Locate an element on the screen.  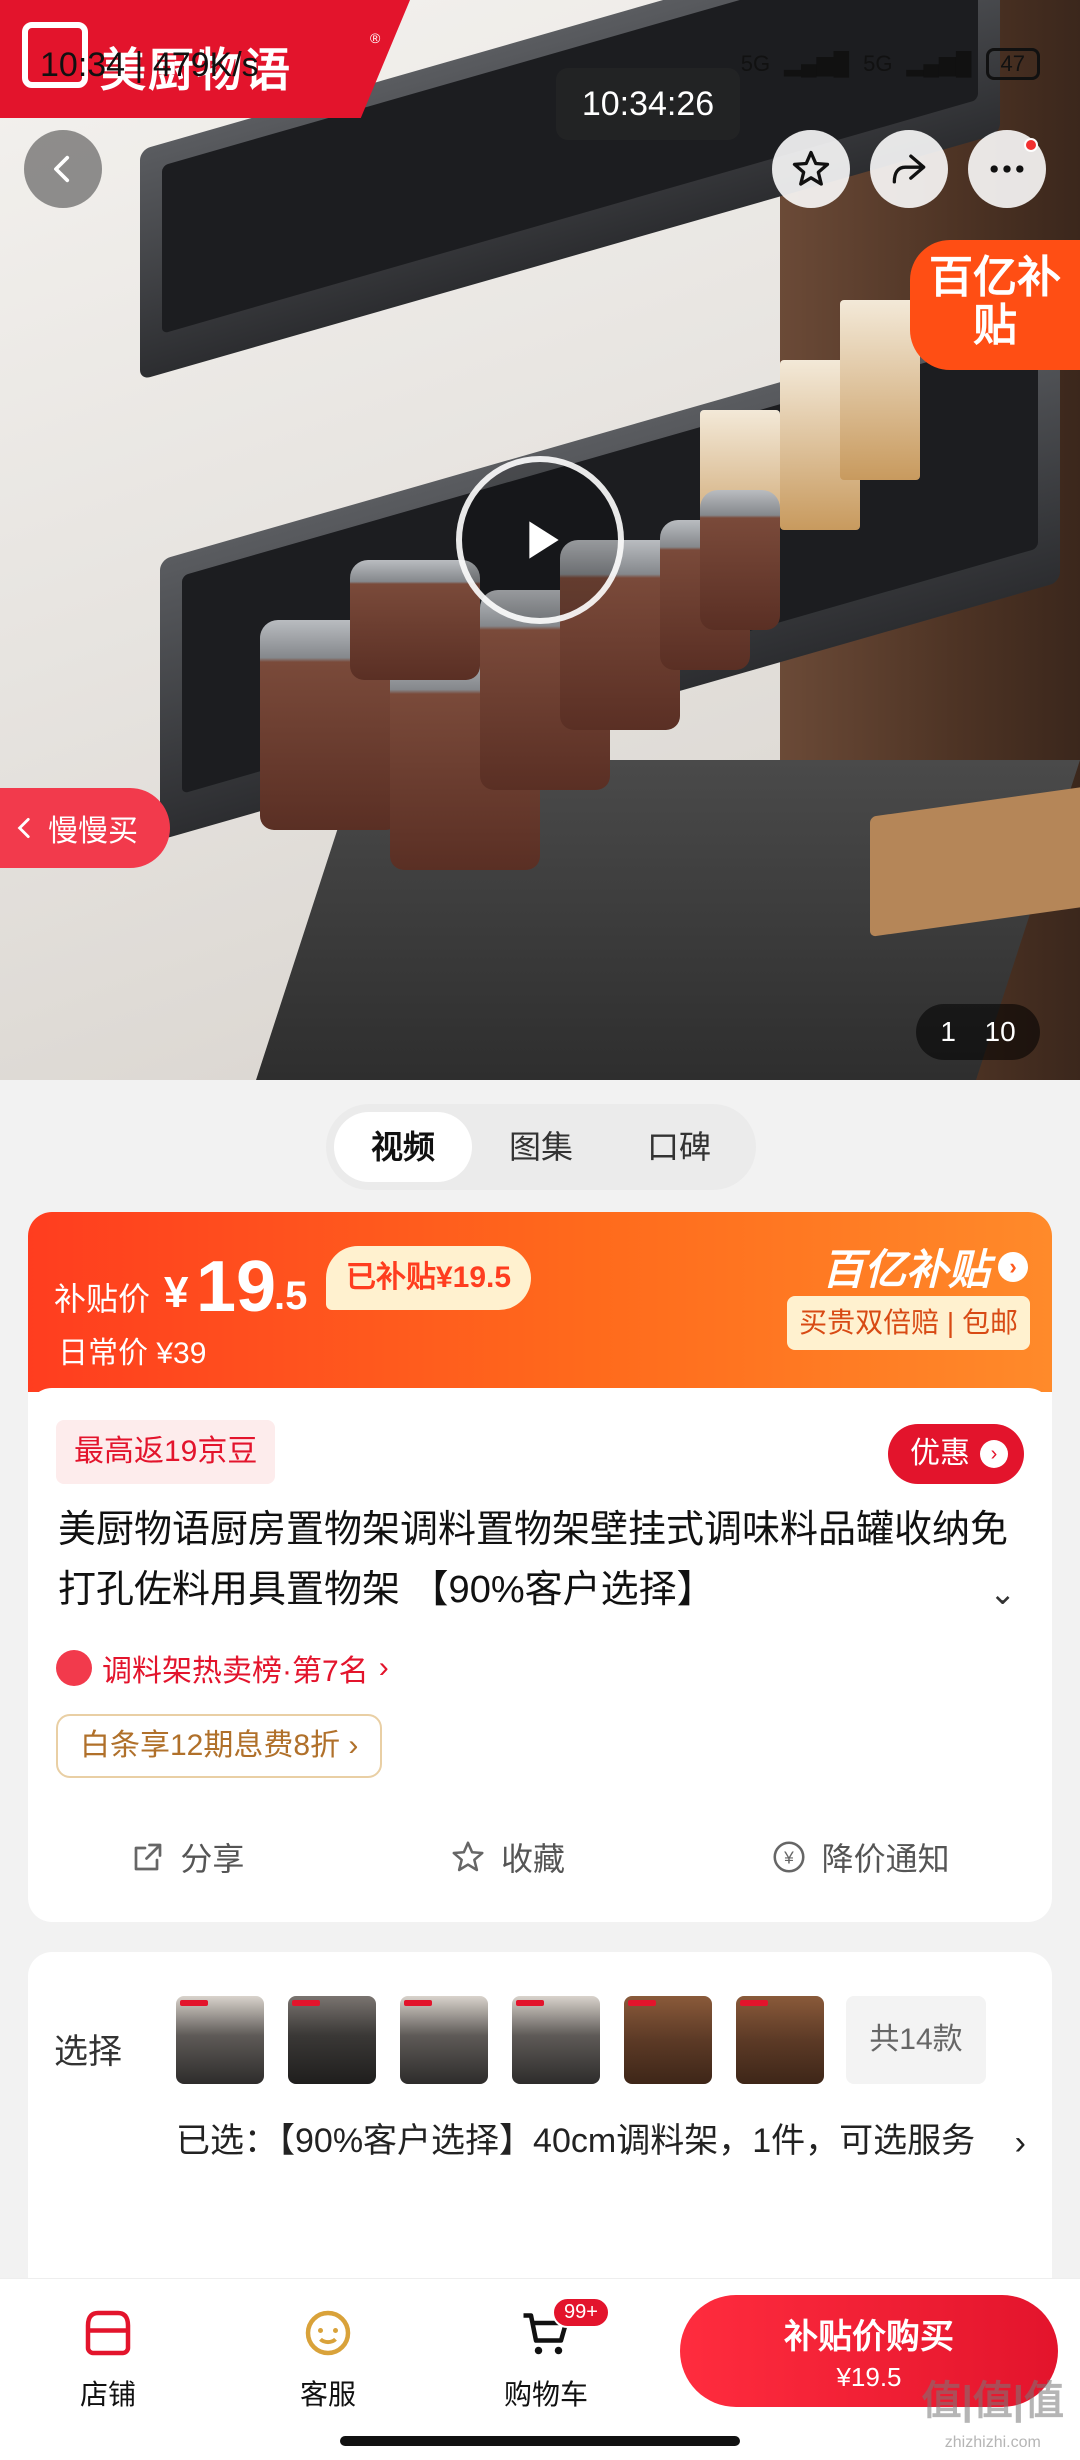
page-current: 1 is located at coordinates (948, 1031).